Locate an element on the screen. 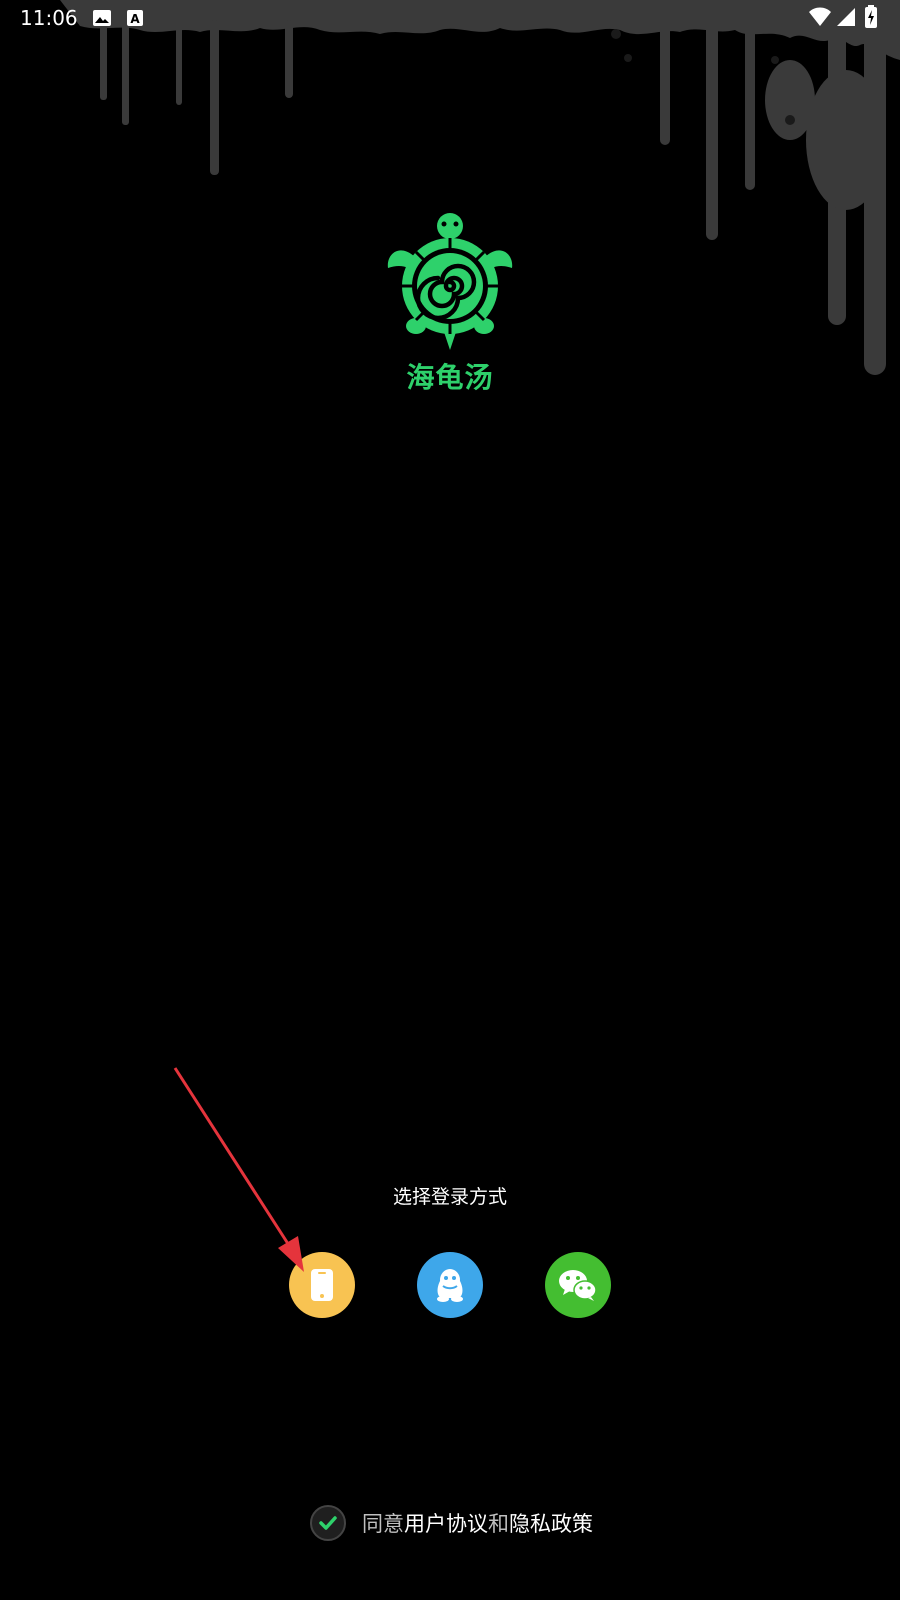  battery-charging-icon is located at coordinates (871, 16).